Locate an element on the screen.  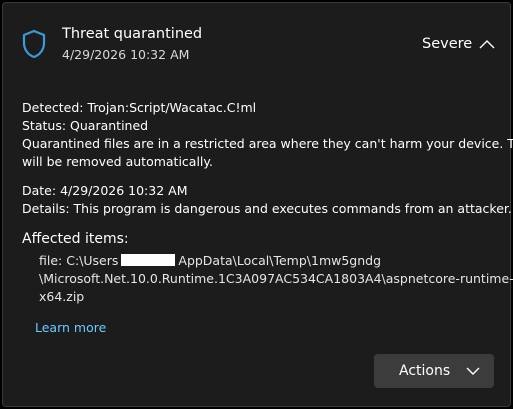
date-value: 4/29/2026 10:32 AM is located at coordinates (124, 190).